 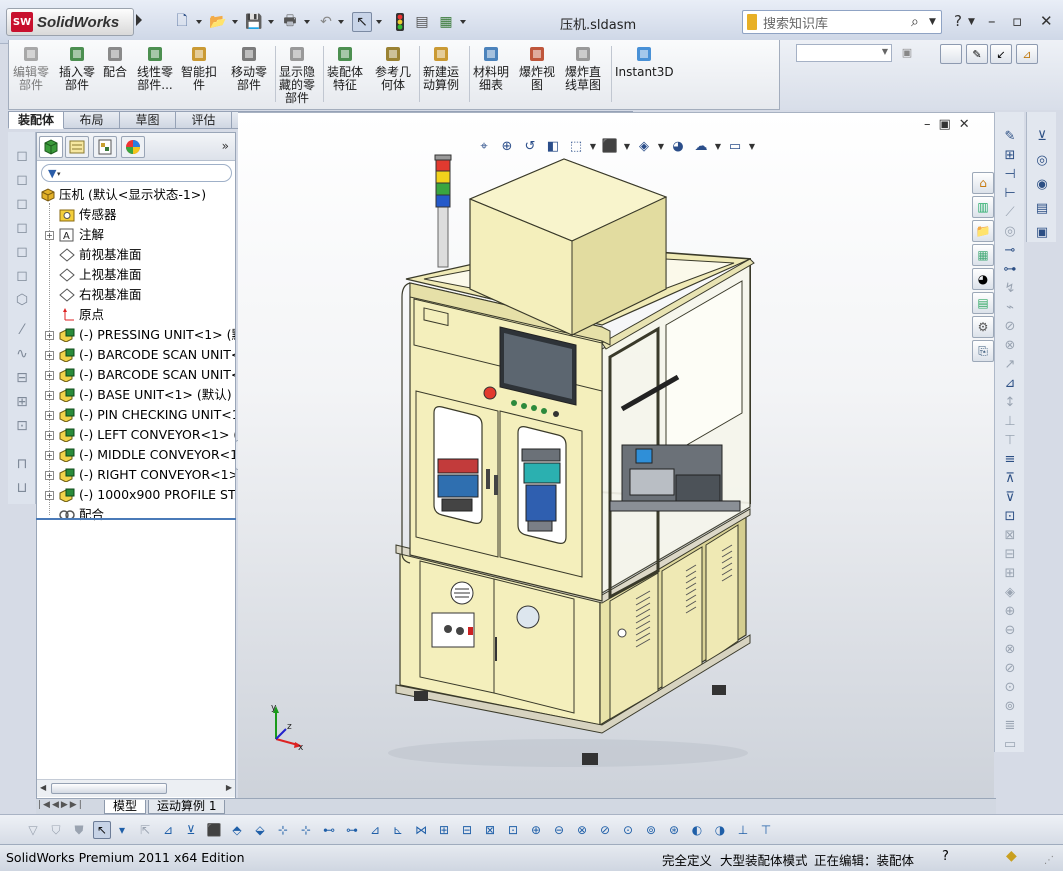 I want to click on sketch-toolbar-icon: ⊥, so click(x=1010, y=421).